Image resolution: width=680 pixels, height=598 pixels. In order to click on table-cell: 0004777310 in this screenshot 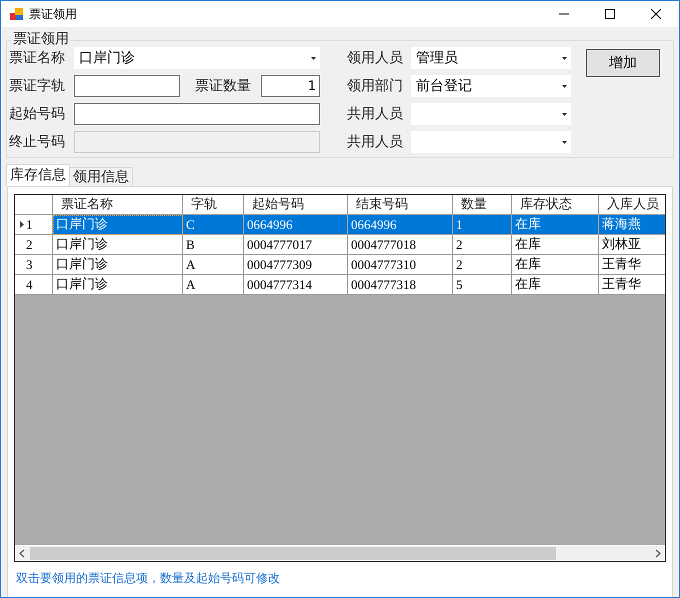, I will do `click(400, 265)`.